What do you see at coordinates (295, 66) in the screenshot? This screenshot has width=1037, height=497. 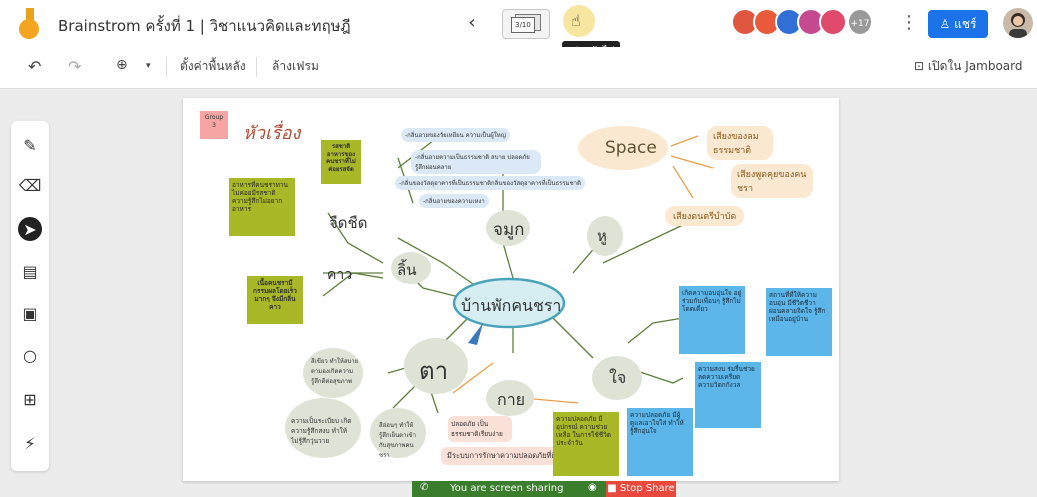 I see `clear-frame-button: ล้างเฟรม` at bounding box center [295, 66].